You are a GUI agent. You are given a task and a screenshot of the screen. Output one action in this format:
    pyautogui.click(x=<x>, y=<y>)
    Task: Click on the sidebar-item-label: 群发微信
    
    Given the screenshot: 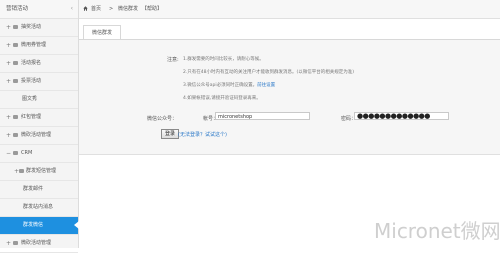 What is the action you would take?
    pyautogui.click(x=33, y=225)
    